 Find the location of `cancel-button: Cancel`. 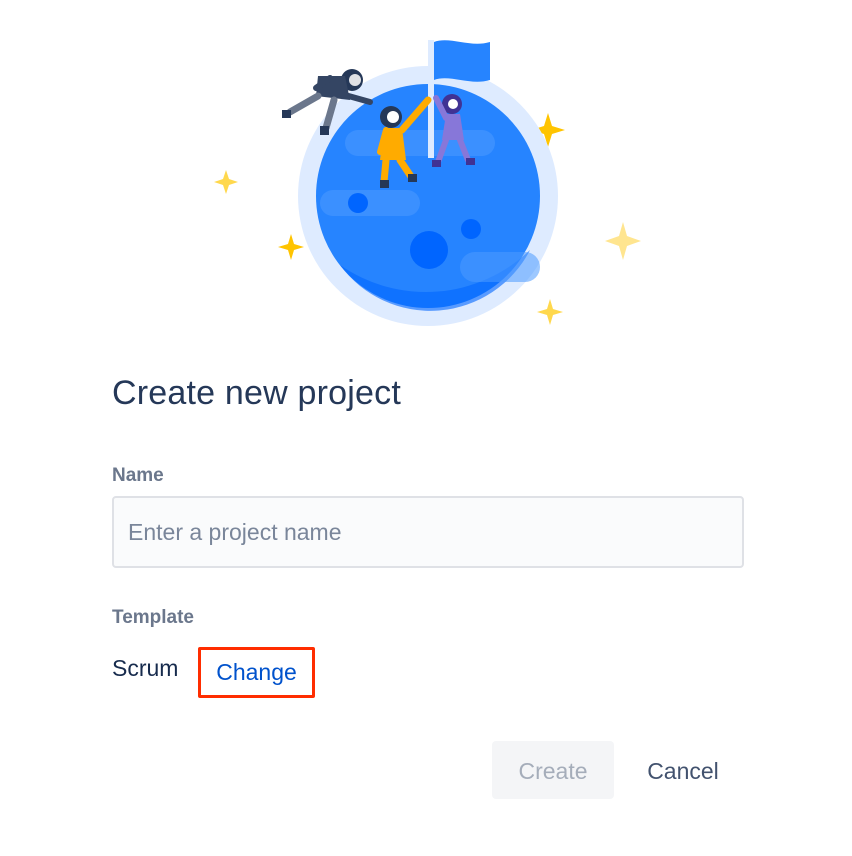

cancel-button: Cancel is located at coordinates (683, 770).